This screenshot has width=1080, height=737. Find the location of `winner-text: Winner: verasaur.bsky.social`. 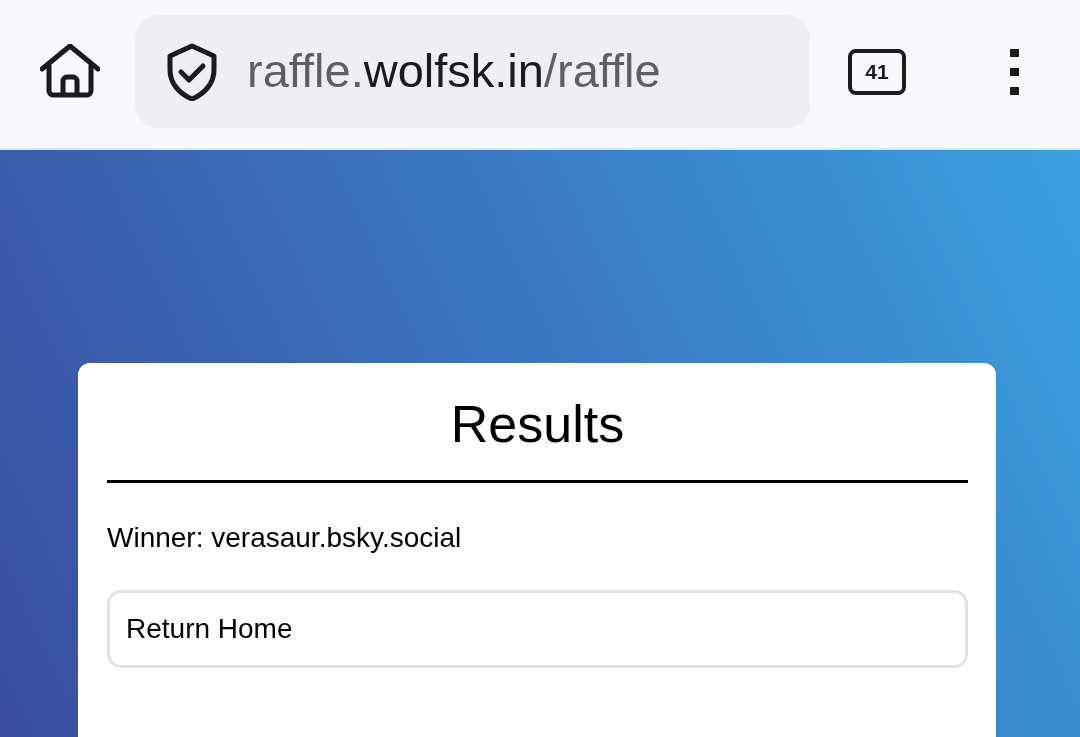

winner-text: Winner: verasaur.bsky.social is located at coordinates (285, 538).